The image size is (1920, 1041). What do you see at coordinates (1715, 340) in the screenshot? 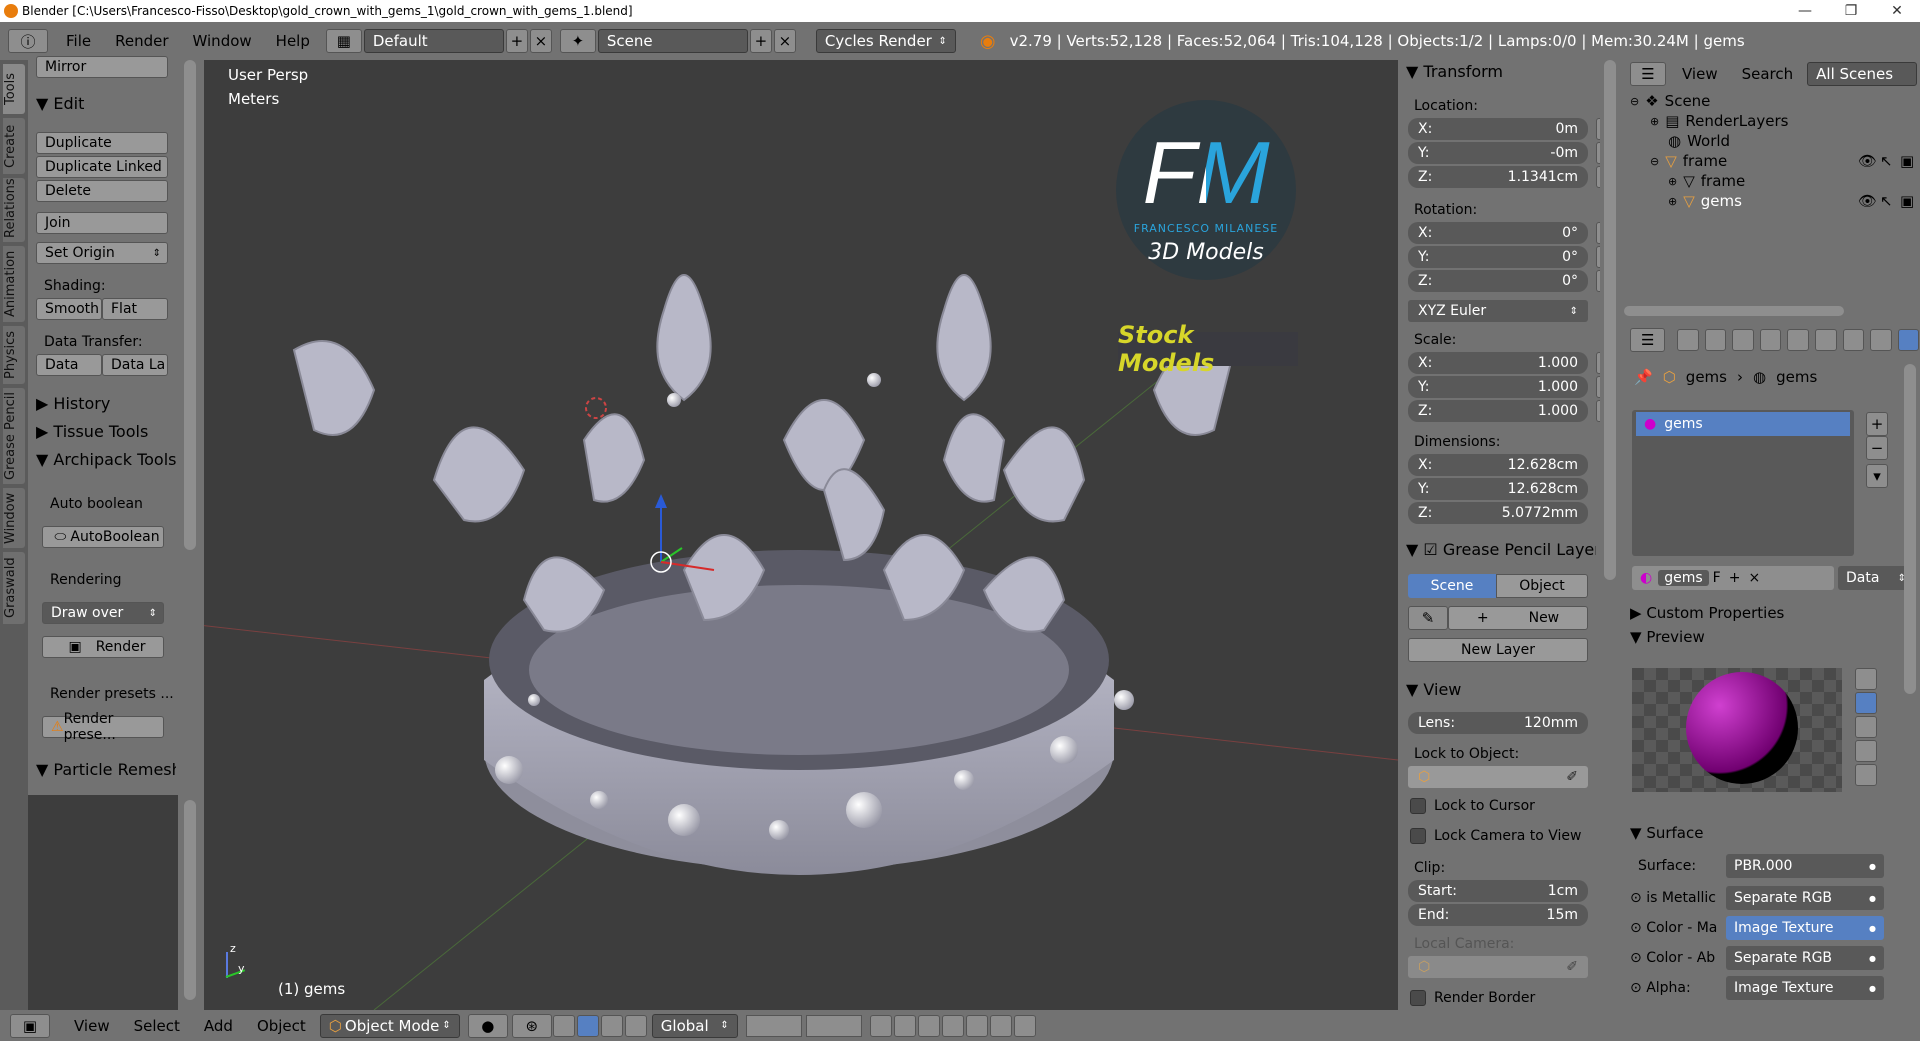
I see `layers-tab-icon` at bounding box center [1715, 340].